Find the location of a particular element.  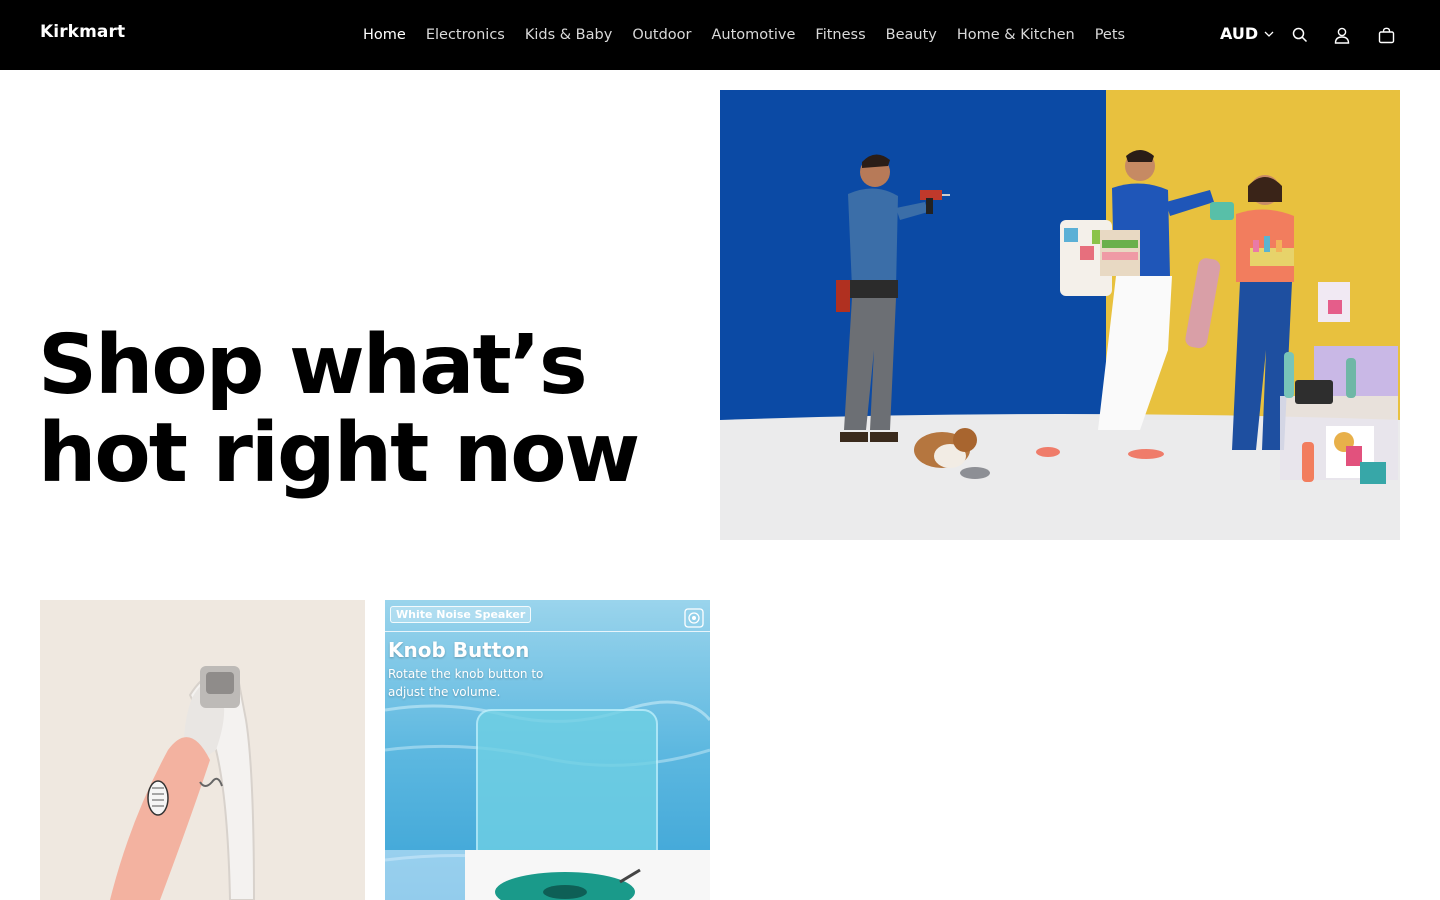

nav-pets: Pets is located at coordinates (1110, 35).